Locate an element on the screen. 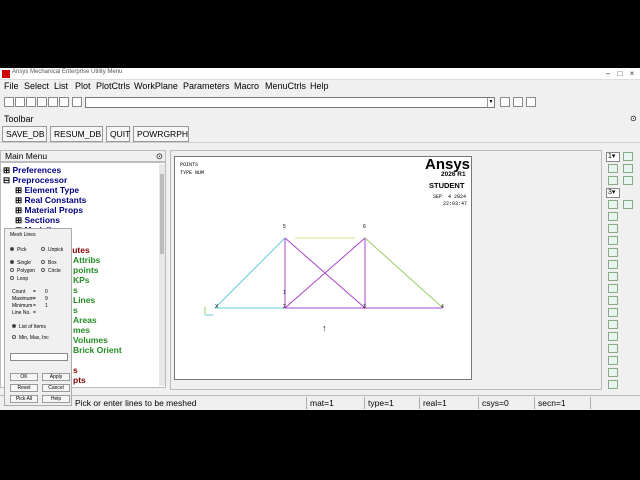  loop-label: Loop is located at coordinates (23, 279).